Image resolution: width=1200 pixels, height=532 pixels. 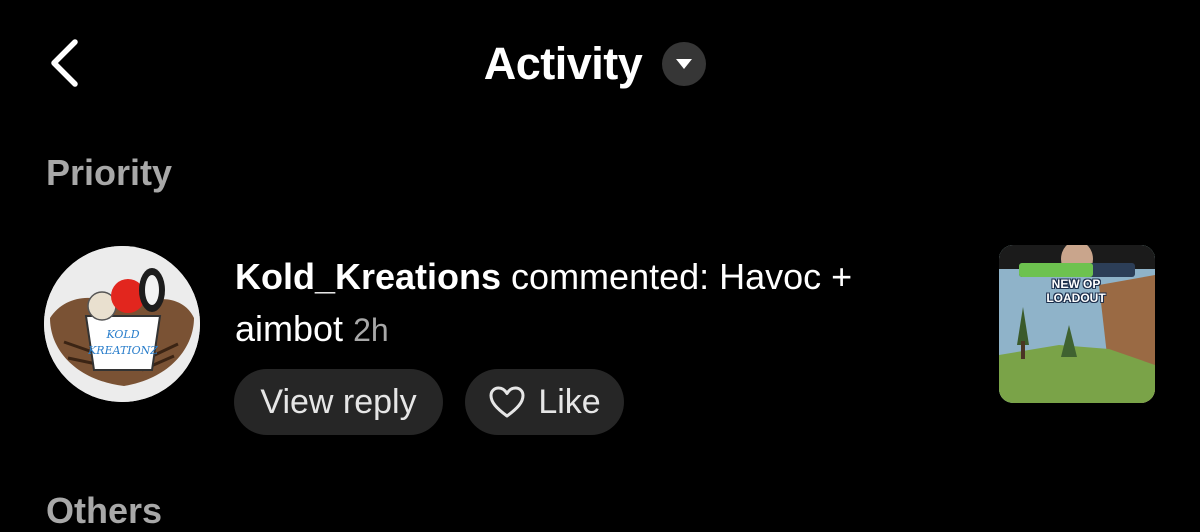 I want to click on view-reply-label: View reply, so click(x=338, y=401).